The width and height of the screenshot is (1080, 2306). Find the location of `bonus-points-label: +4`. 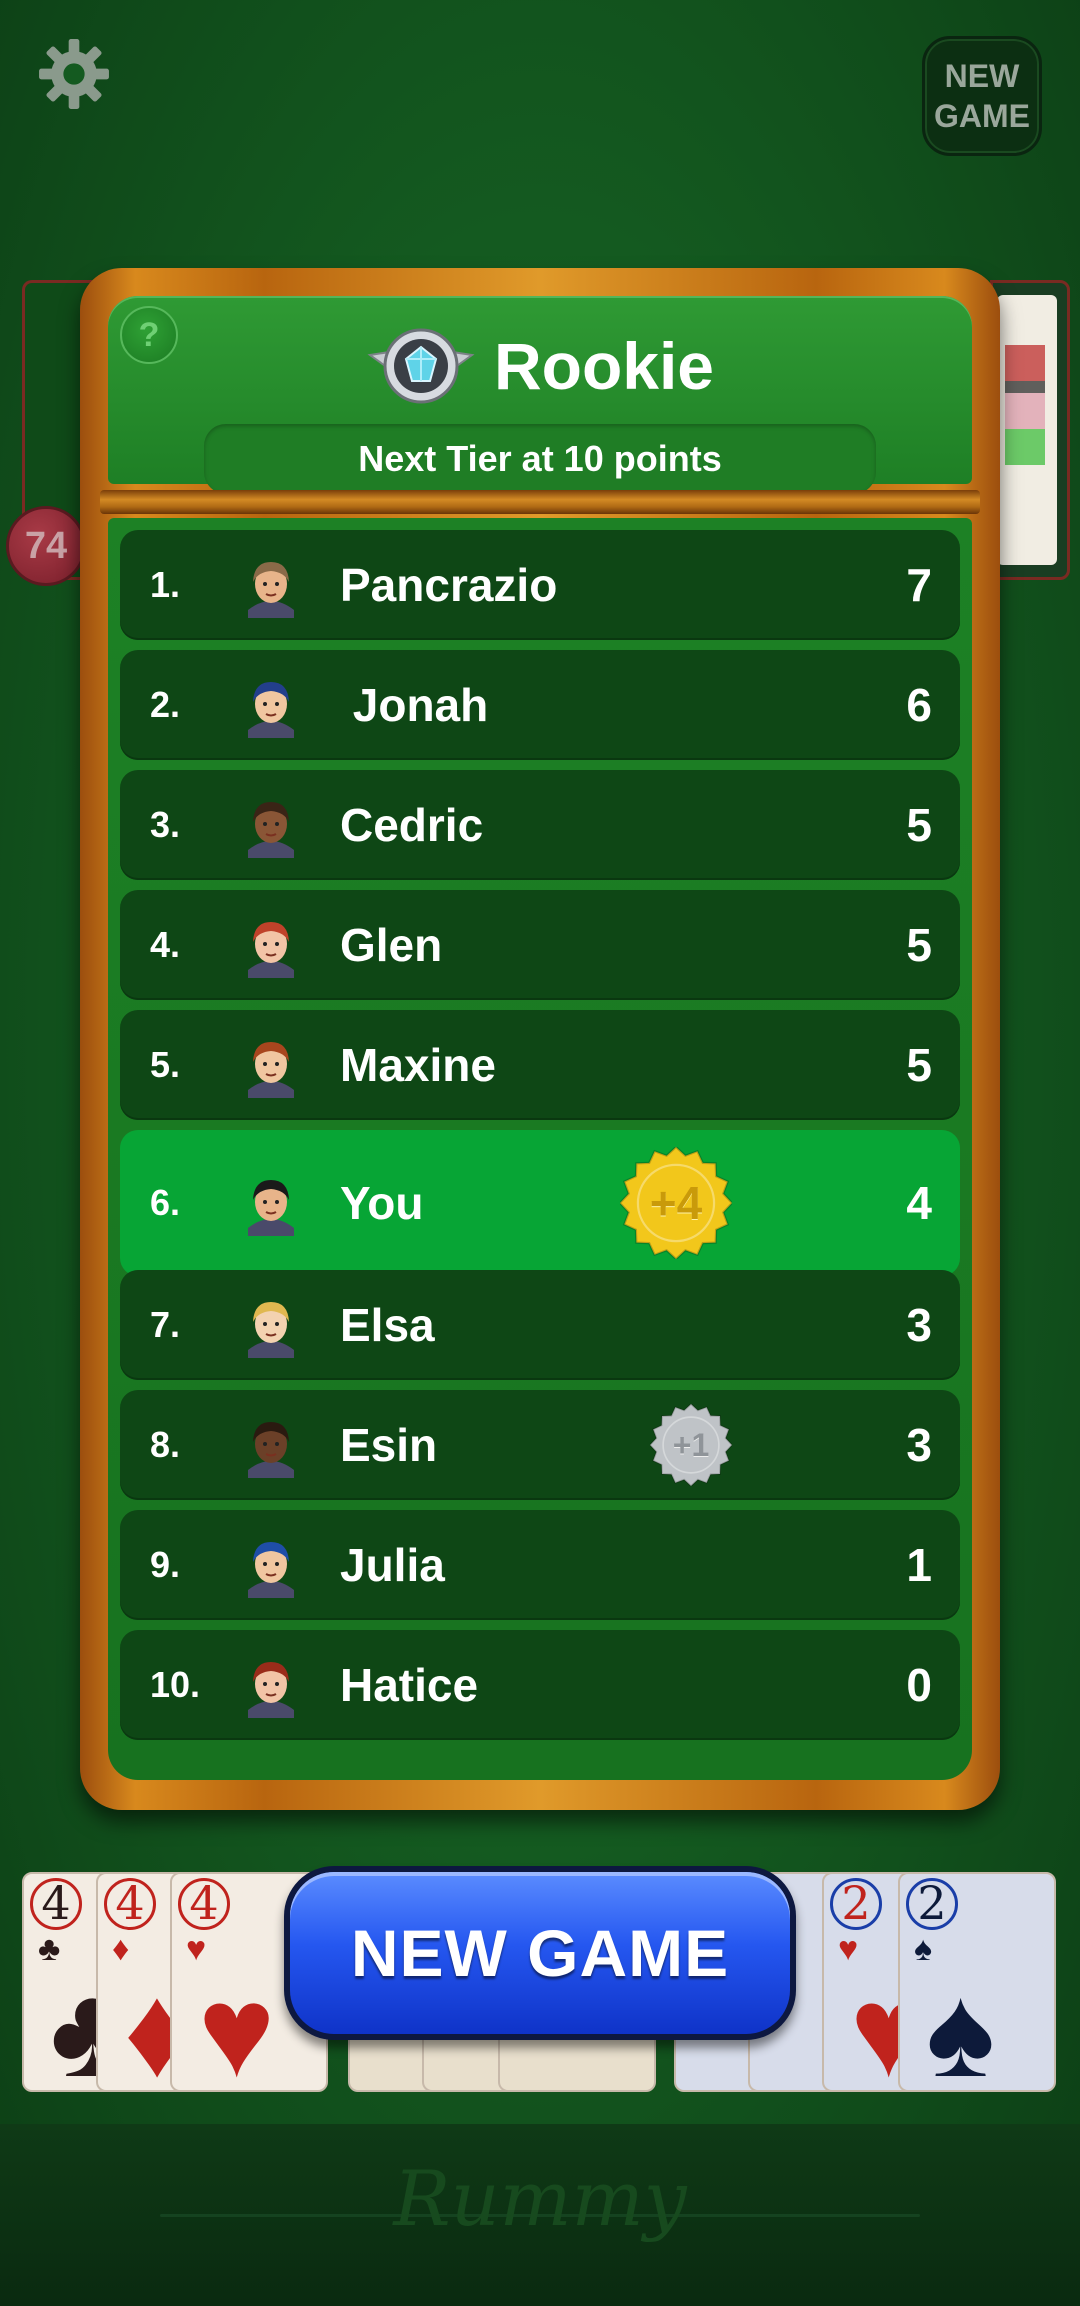

bonus-points-label: +4 is located at coordinates (676, 1203).